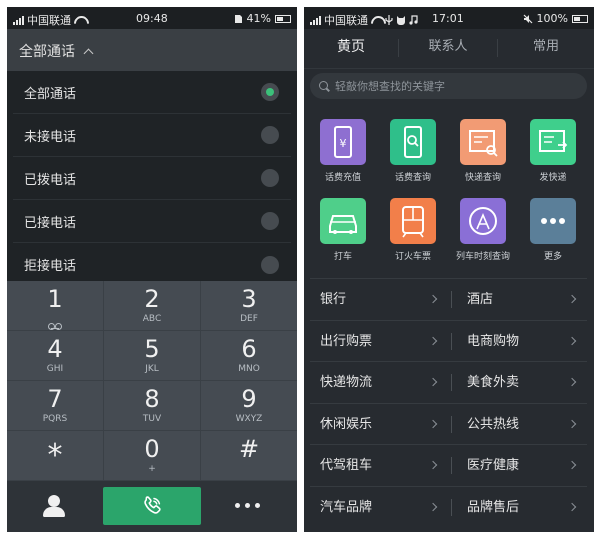 The height and width of the screenshot is (539, 600). What do you see at coordinates (380, 507) in the screenshot?
I see `category-item: 汽车品牌` at bounding box center [380, 507].